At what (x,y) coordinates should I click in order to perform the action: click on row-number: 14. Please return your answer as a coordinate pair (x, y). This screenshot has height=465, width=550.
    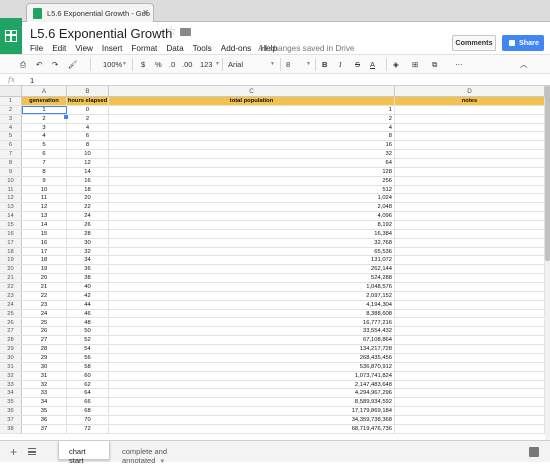
    Looking at the image, I should click on (11, 216).